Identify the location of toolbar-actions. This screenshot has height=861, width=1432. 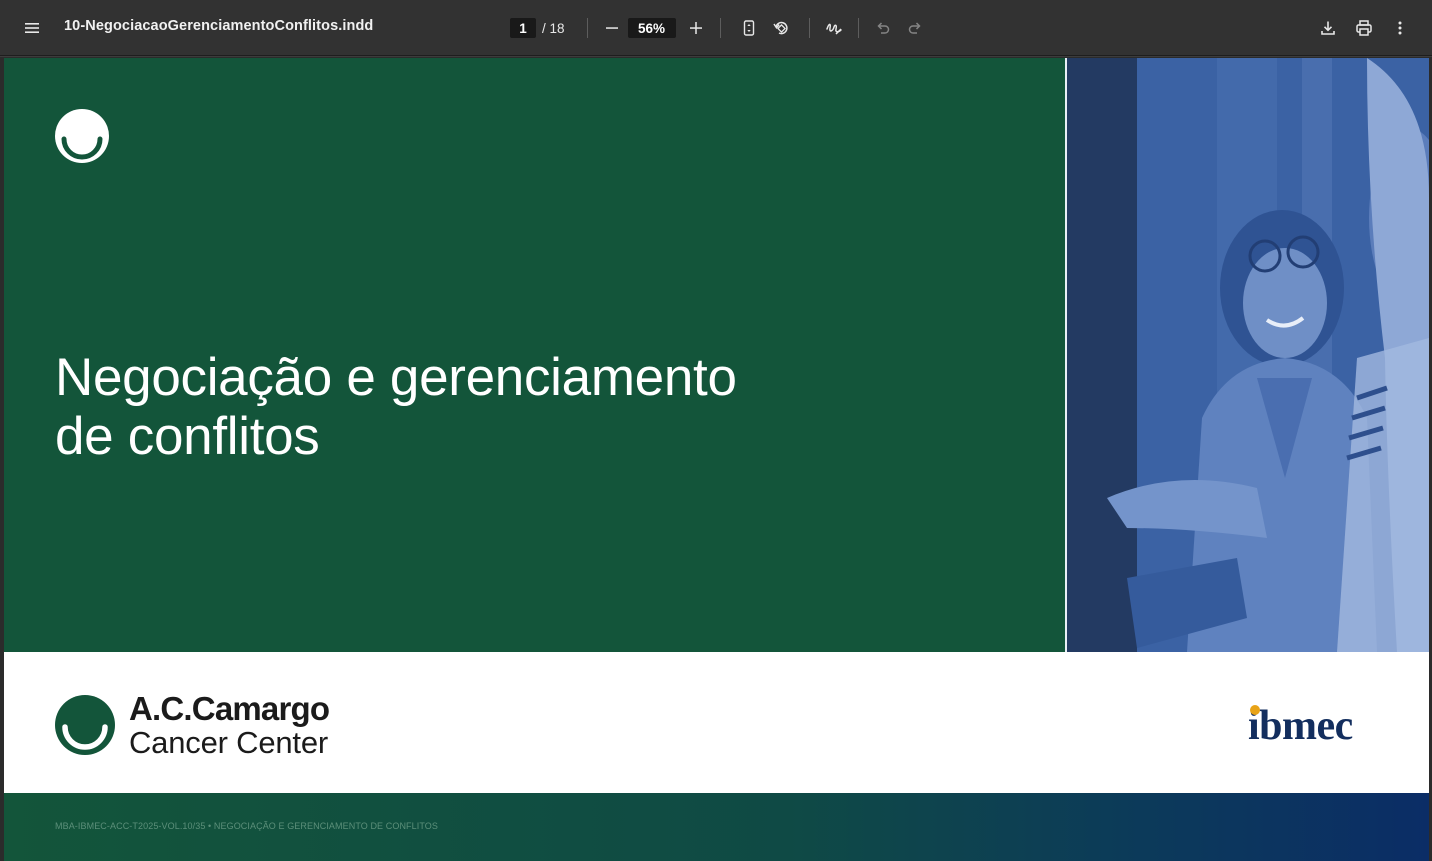
(1364, 28).